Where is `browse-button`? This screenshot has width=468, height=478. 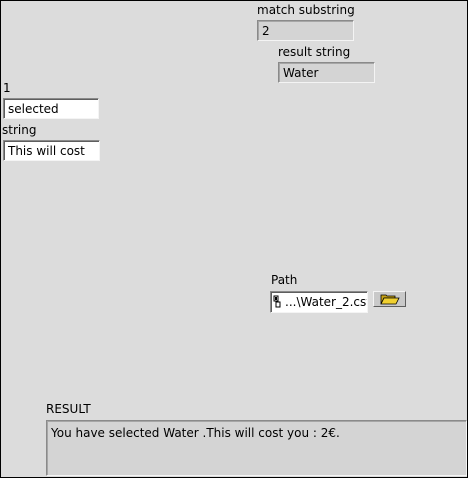 browse-button is located at coordinates (389, 299).